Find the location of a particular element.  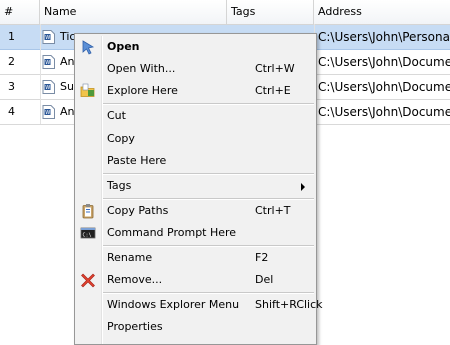

row-number: 2 is located at coordinates (11, 61).